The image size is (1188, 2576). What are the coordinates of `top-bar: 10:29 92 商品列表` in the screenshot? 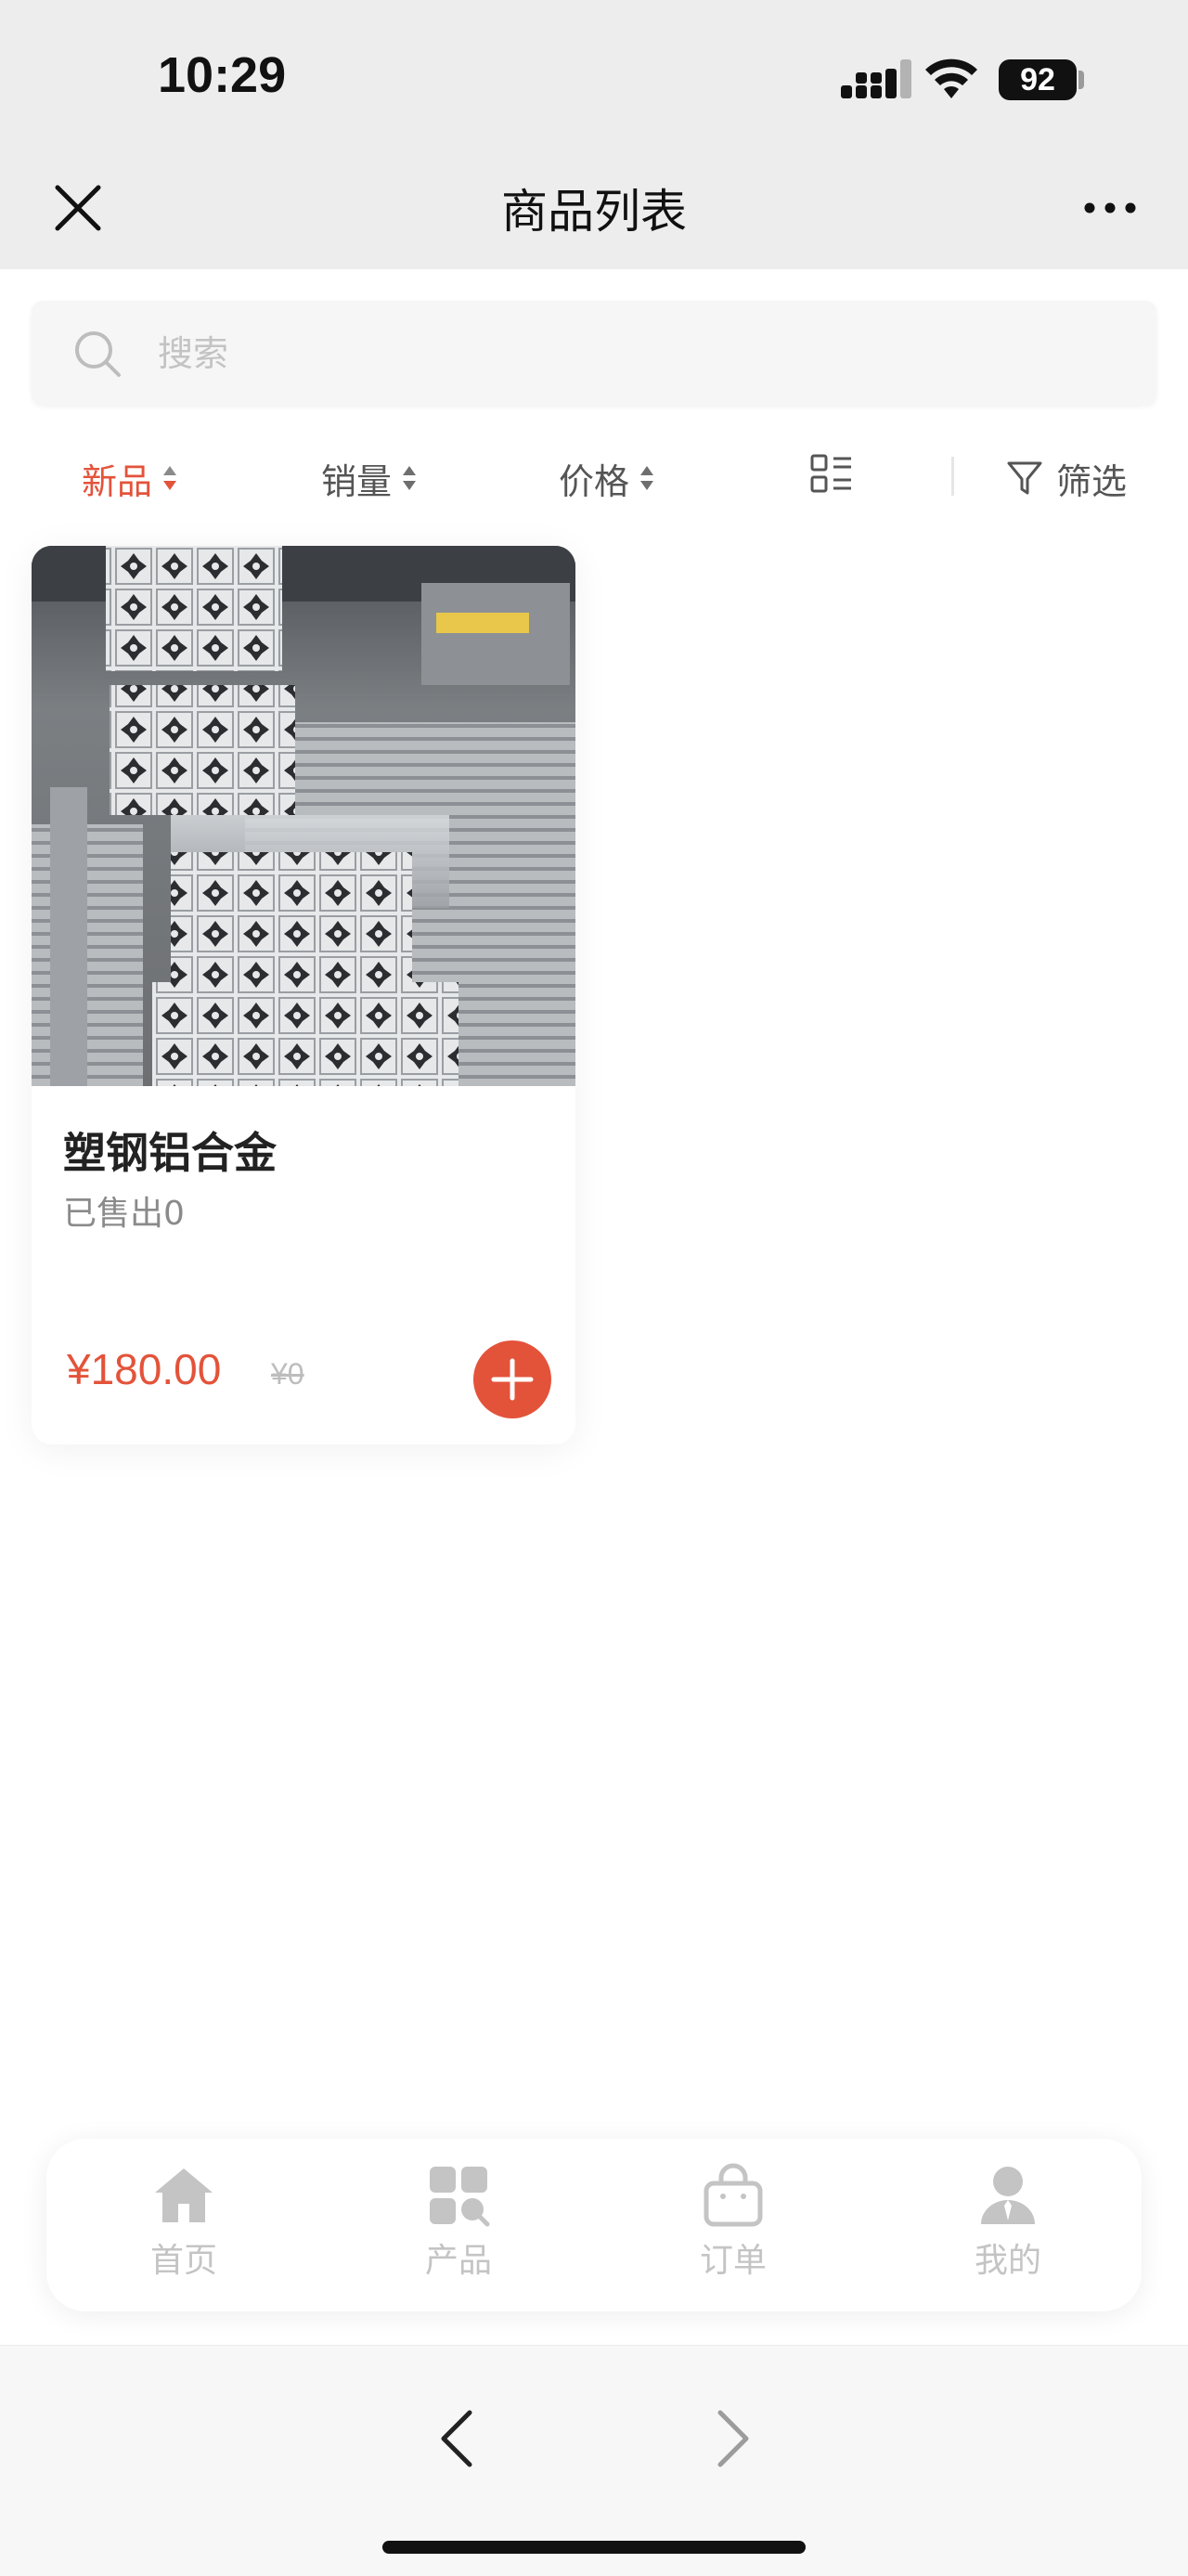 It's located at (594, 134).